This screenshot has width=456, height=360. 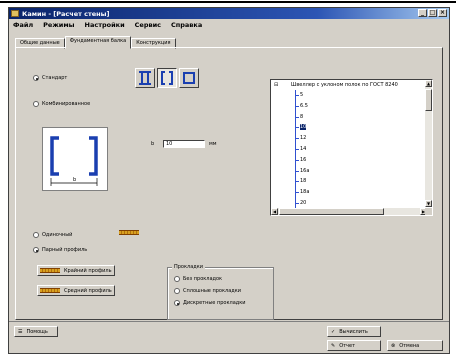 What do you see at coordinates (276, 85) in the screenshot?
I see `tree-collapse-icon: ⊟` at bounding box center [276, 85].